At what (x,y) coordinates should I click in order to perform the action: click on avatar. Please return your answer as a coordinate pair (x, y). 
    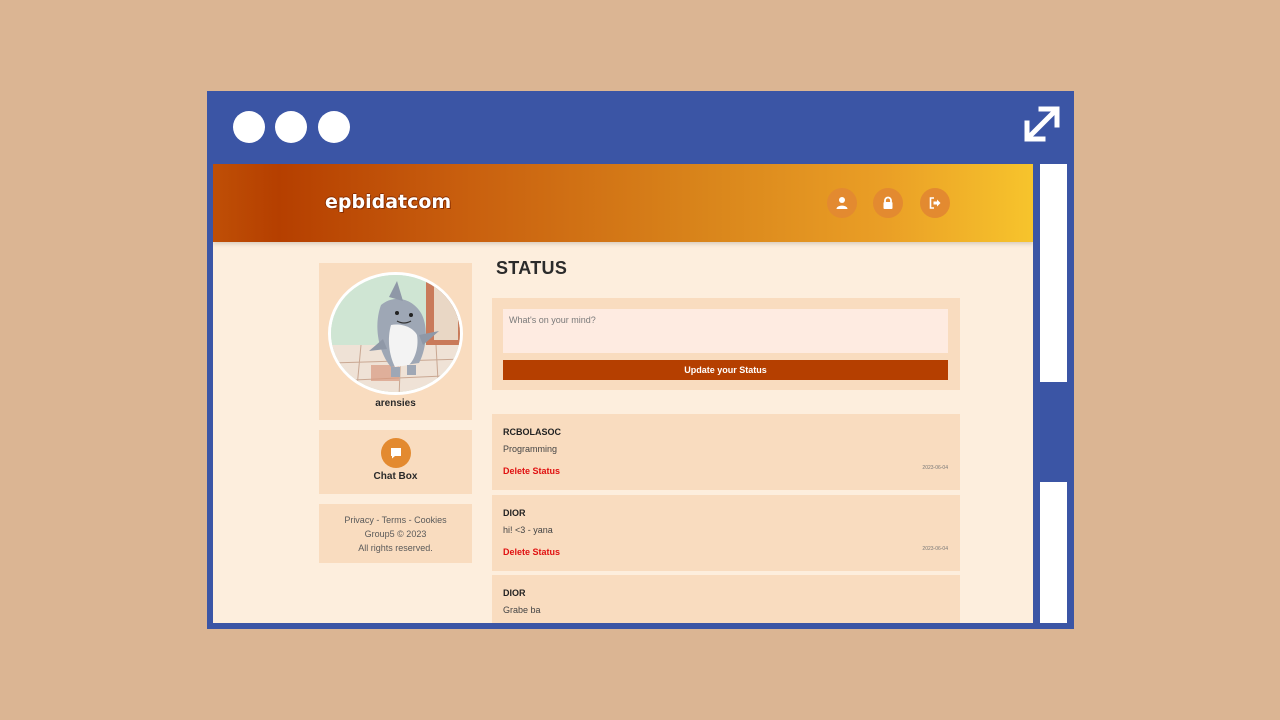
    Looking at the image, I should click on (395, 333).